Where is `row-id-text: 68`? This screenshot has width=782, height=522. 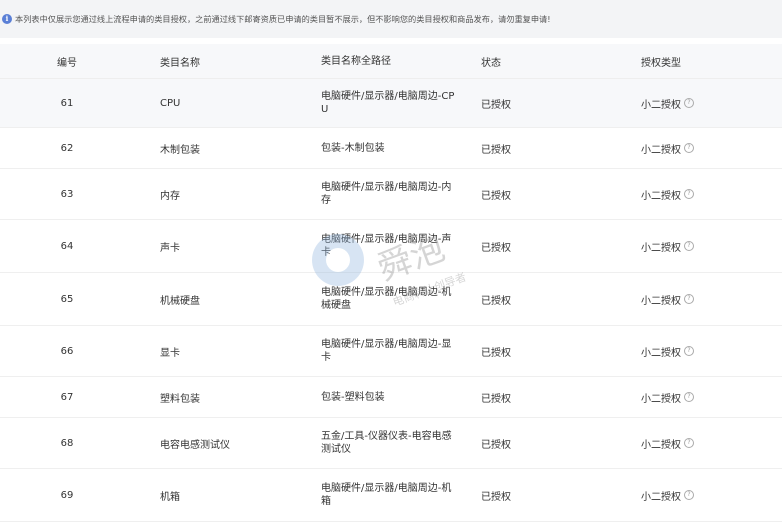 row-id-text: 68 is located at coordinates (67, 443).